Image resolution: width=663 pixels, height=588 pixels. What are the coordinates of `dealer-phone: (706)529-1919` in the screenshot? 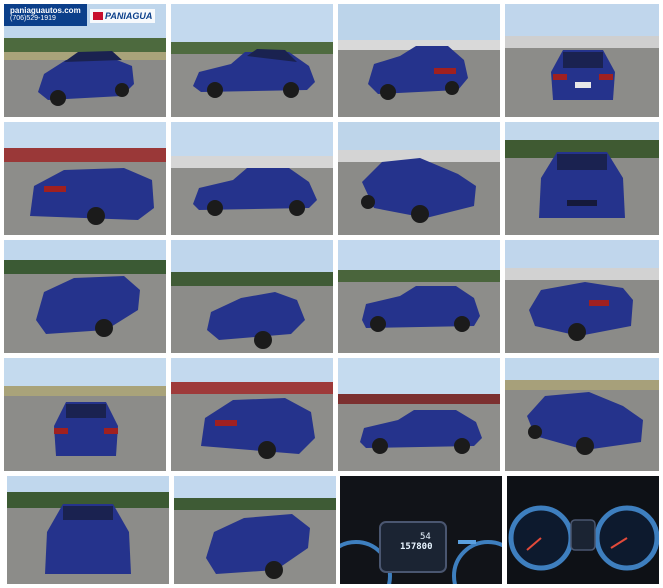 It's located at (33, 18).